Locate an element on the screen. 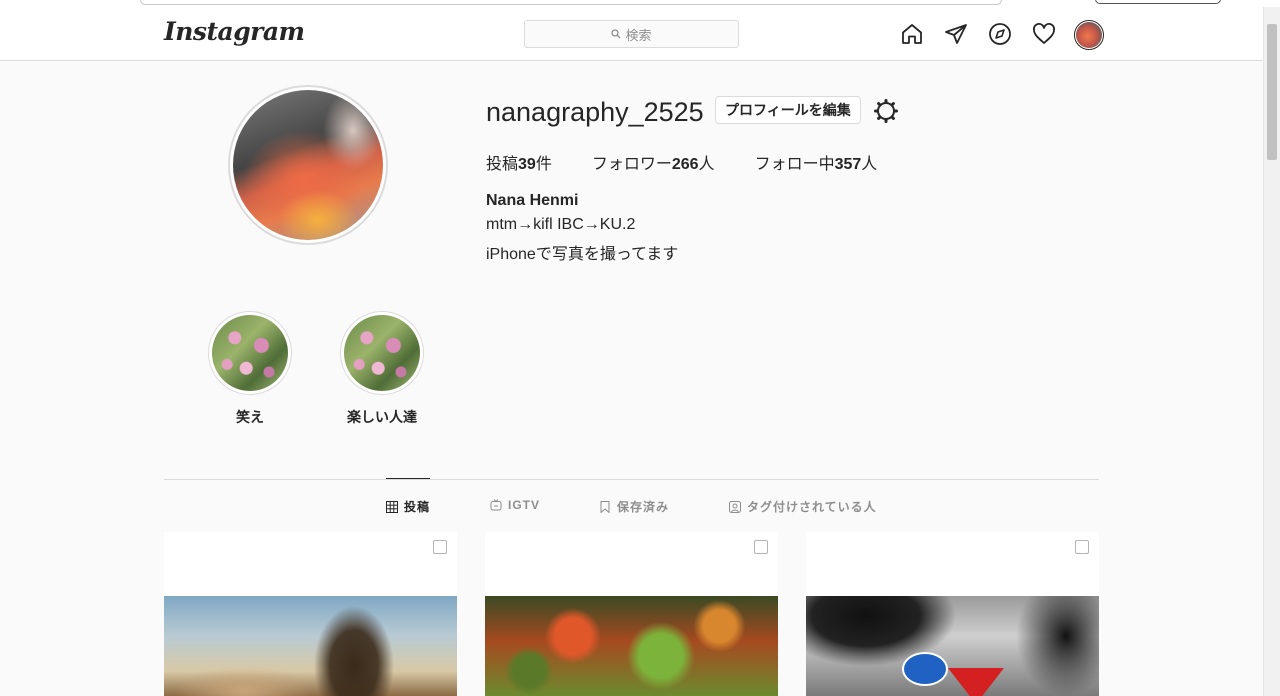  activity-heart-icon is located at coordinates (1044, 34).